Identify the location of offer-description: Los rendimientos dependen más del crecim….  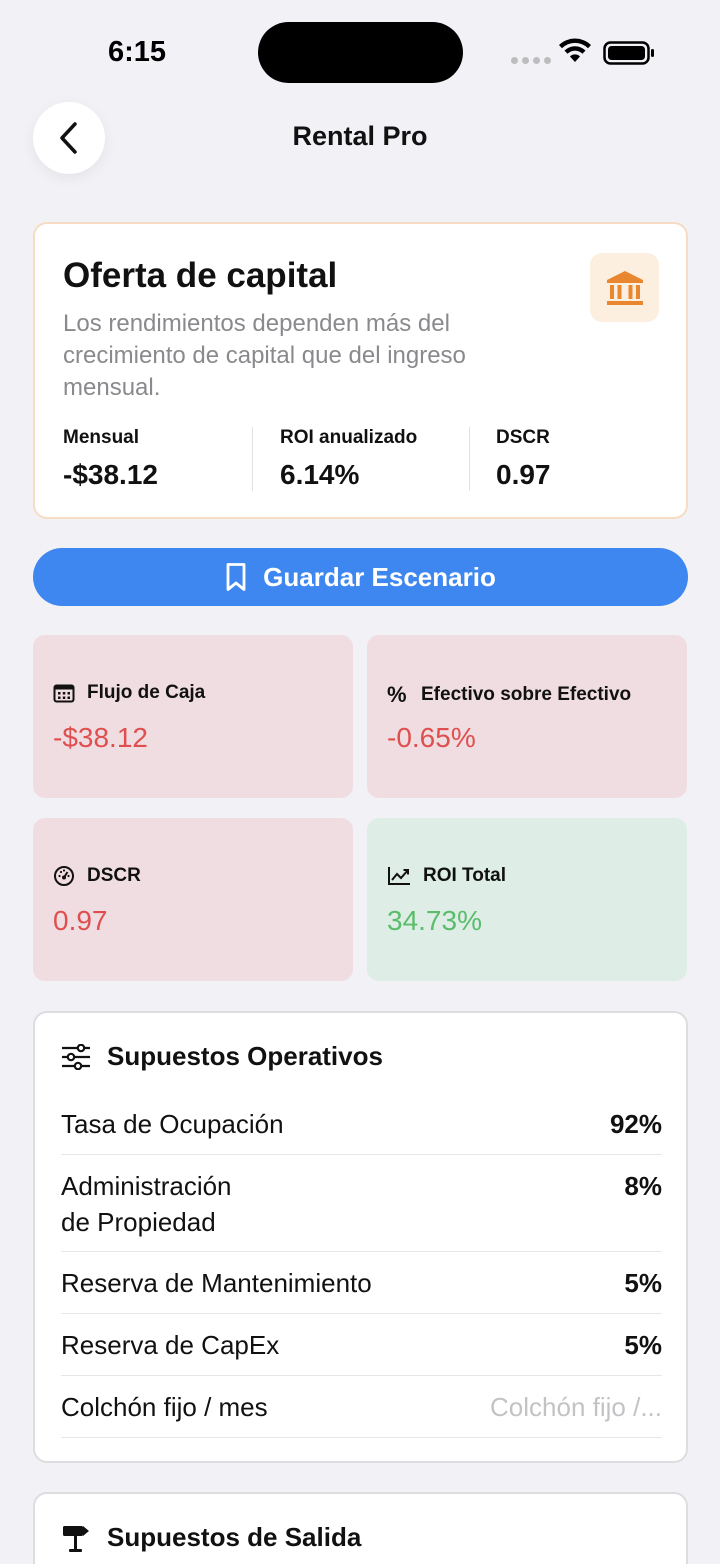
(264, 355).